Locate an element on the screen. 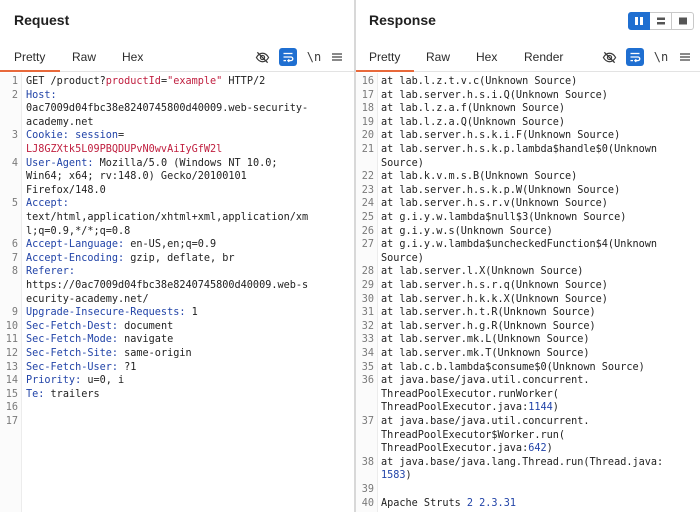 This screenshot has height=512, width=700. line-number: 13 is located at coordinates (11, 367).